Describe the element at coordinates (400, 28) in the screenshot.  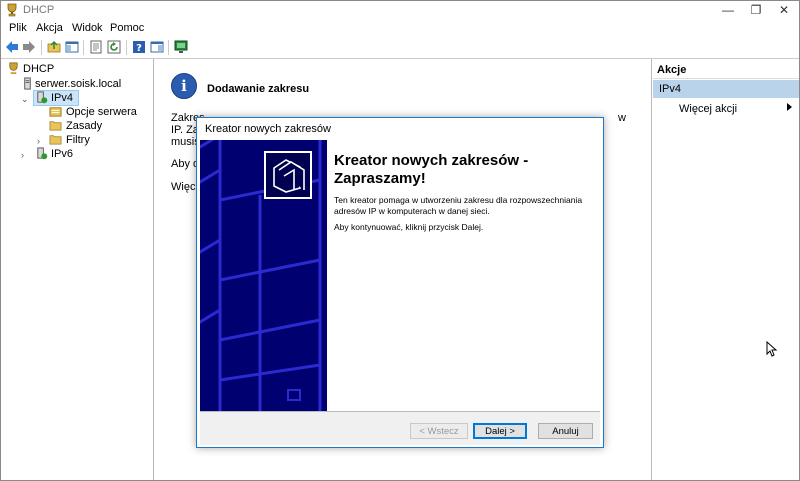
I see `menu-bar: Plik Akcja Widok Pomoc` at that location.